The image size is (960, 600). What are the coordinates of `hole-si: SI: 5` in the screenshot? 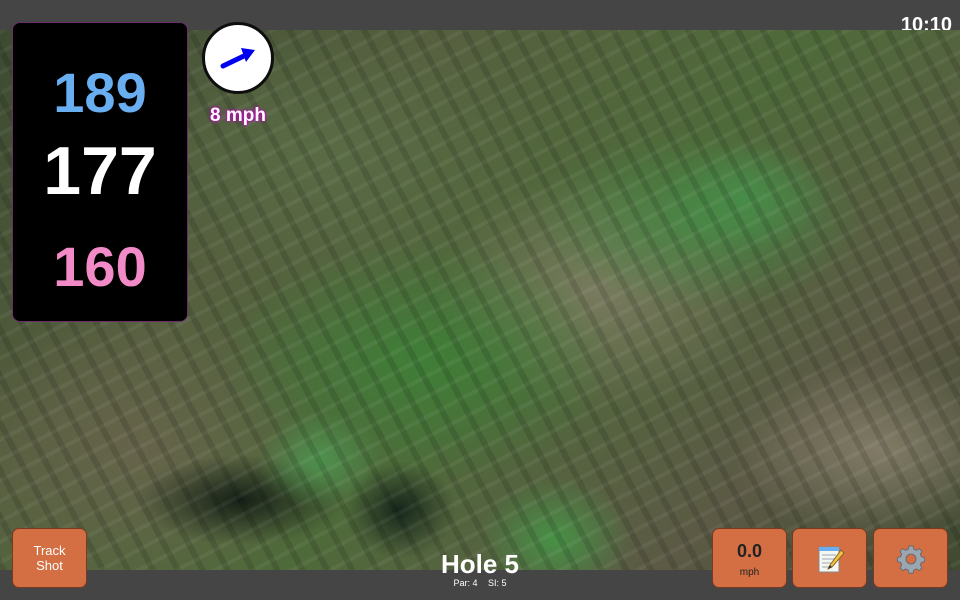 It's located at (497, 583).